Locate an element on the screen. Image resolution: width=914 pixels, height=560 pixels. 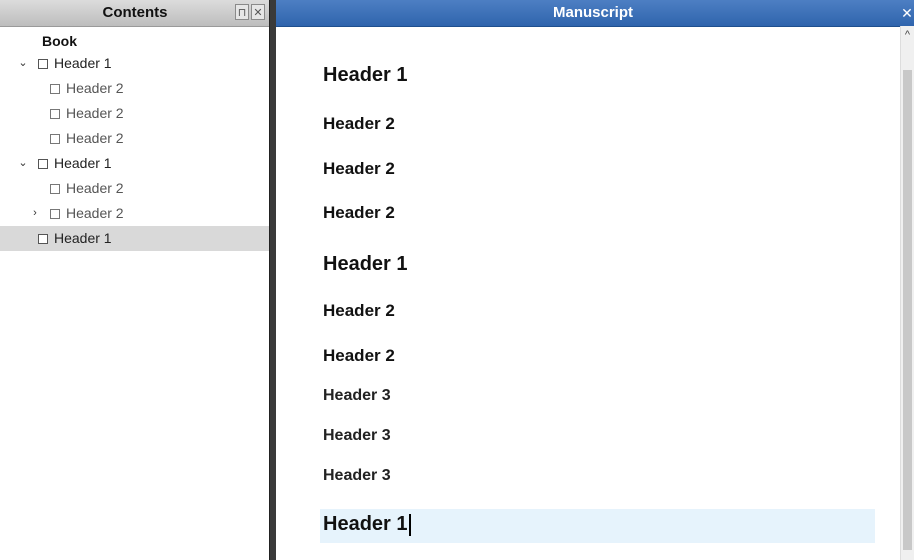
scroll-up-icon: ^ is located at coordinates (907, 35).